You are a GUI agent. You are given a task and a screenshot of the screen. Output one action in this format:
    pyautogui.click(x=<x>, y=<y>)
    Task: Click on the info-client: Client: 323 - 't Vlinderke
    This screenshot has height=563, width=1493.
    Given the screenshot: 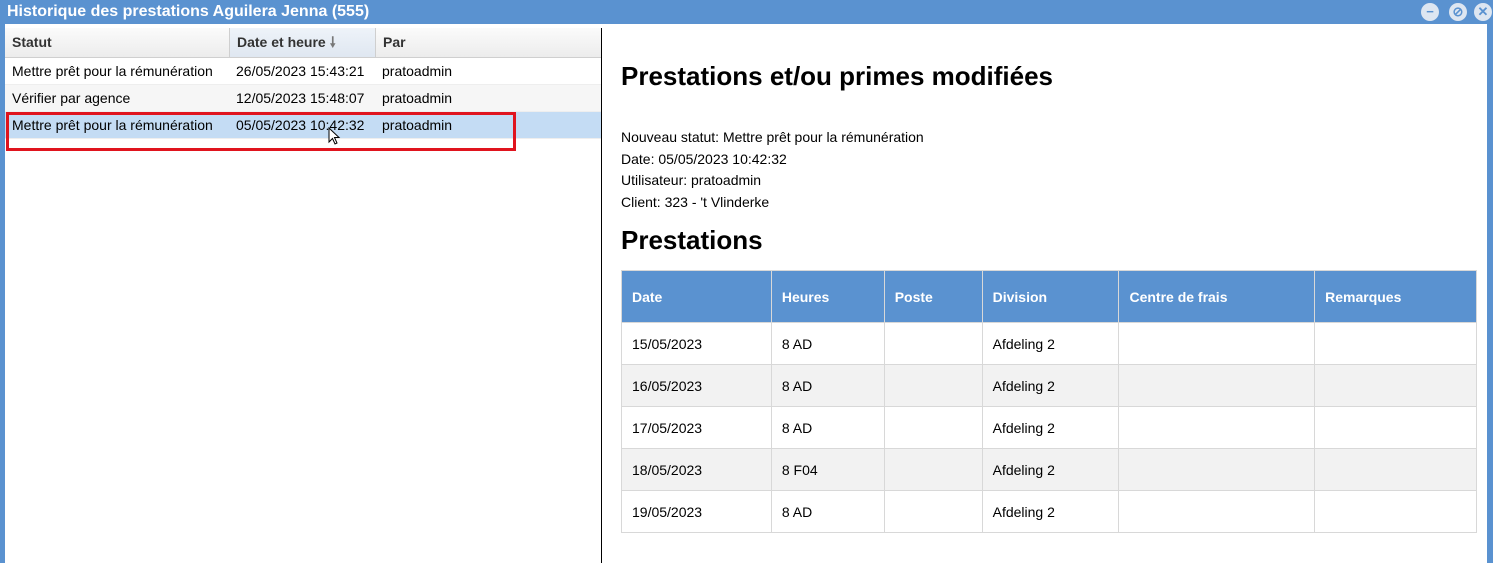 What is the action you would take?
    pyautogui.click(x=695, y=201)
    